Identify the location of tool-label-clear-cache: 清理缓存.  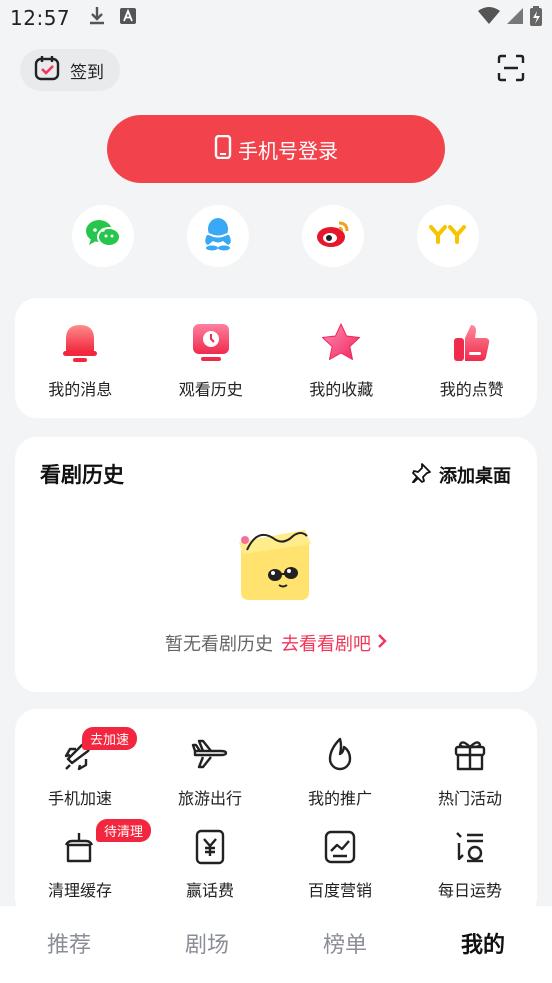
(79, 890).